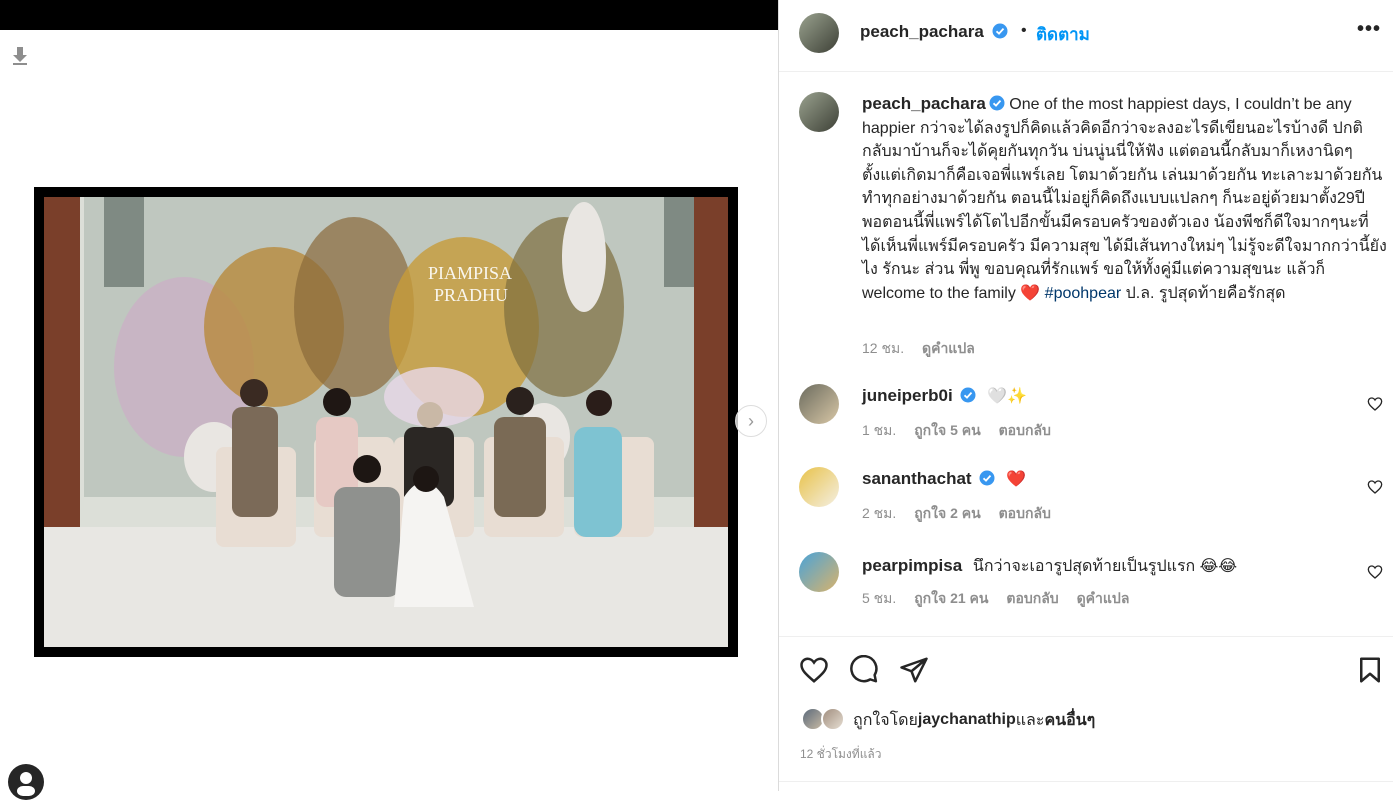 Image resolution: width=1393 pixels, height=805 pixels. Describe the element at coordinates (947, 513) in the screenshot. I see `comment-likes: ถูกใจ 2 คน` at that location.